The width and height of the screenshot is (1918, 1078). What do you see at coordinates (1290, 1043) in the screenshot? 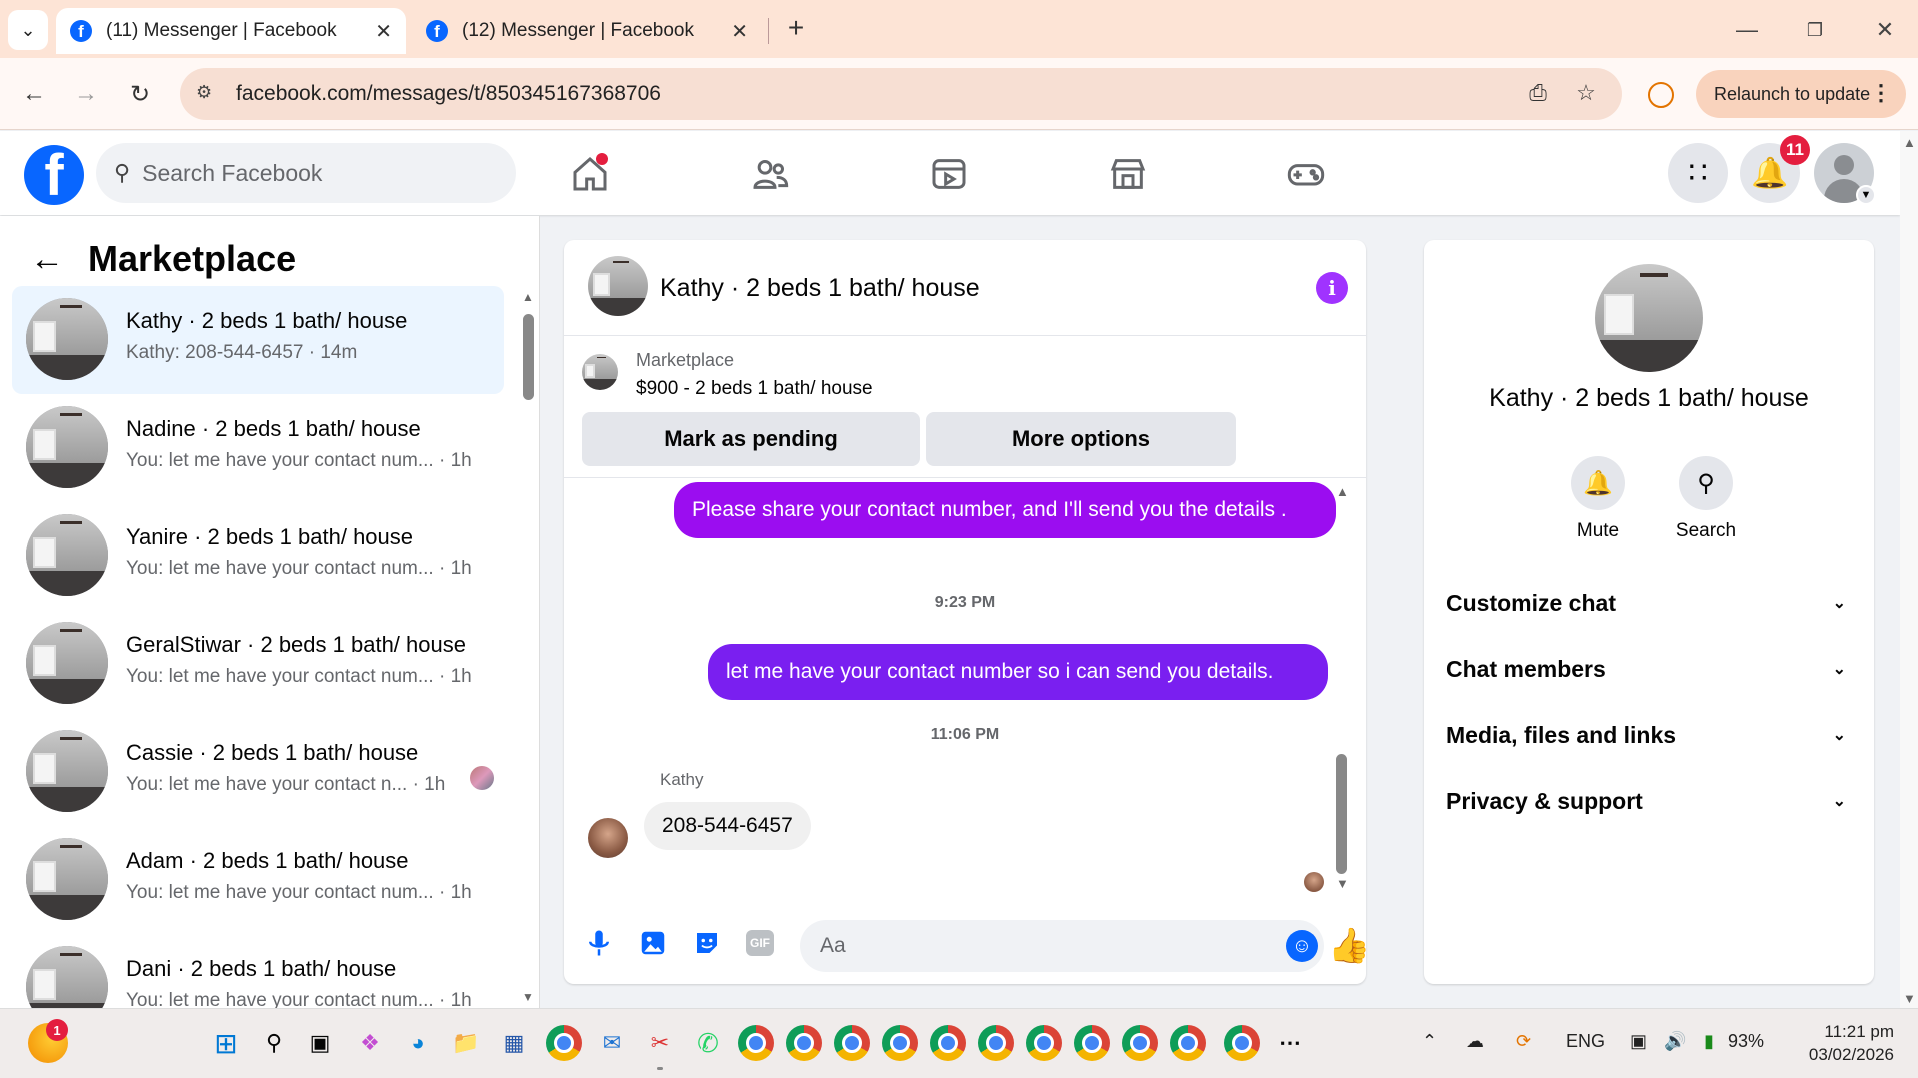
I see `more-apps-icon: ⋯` at bounding box center [1290, 1043].